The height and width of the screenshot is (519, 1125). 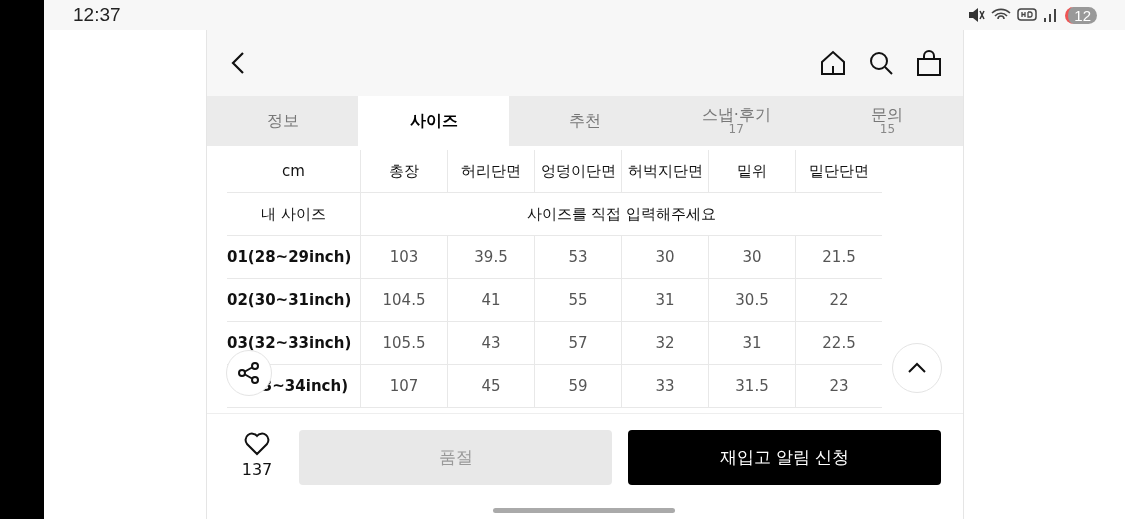 What do you see at coordinates (257, 469) in the screenshot?
I see `like-count: 137` at bounding box center [257, 469].